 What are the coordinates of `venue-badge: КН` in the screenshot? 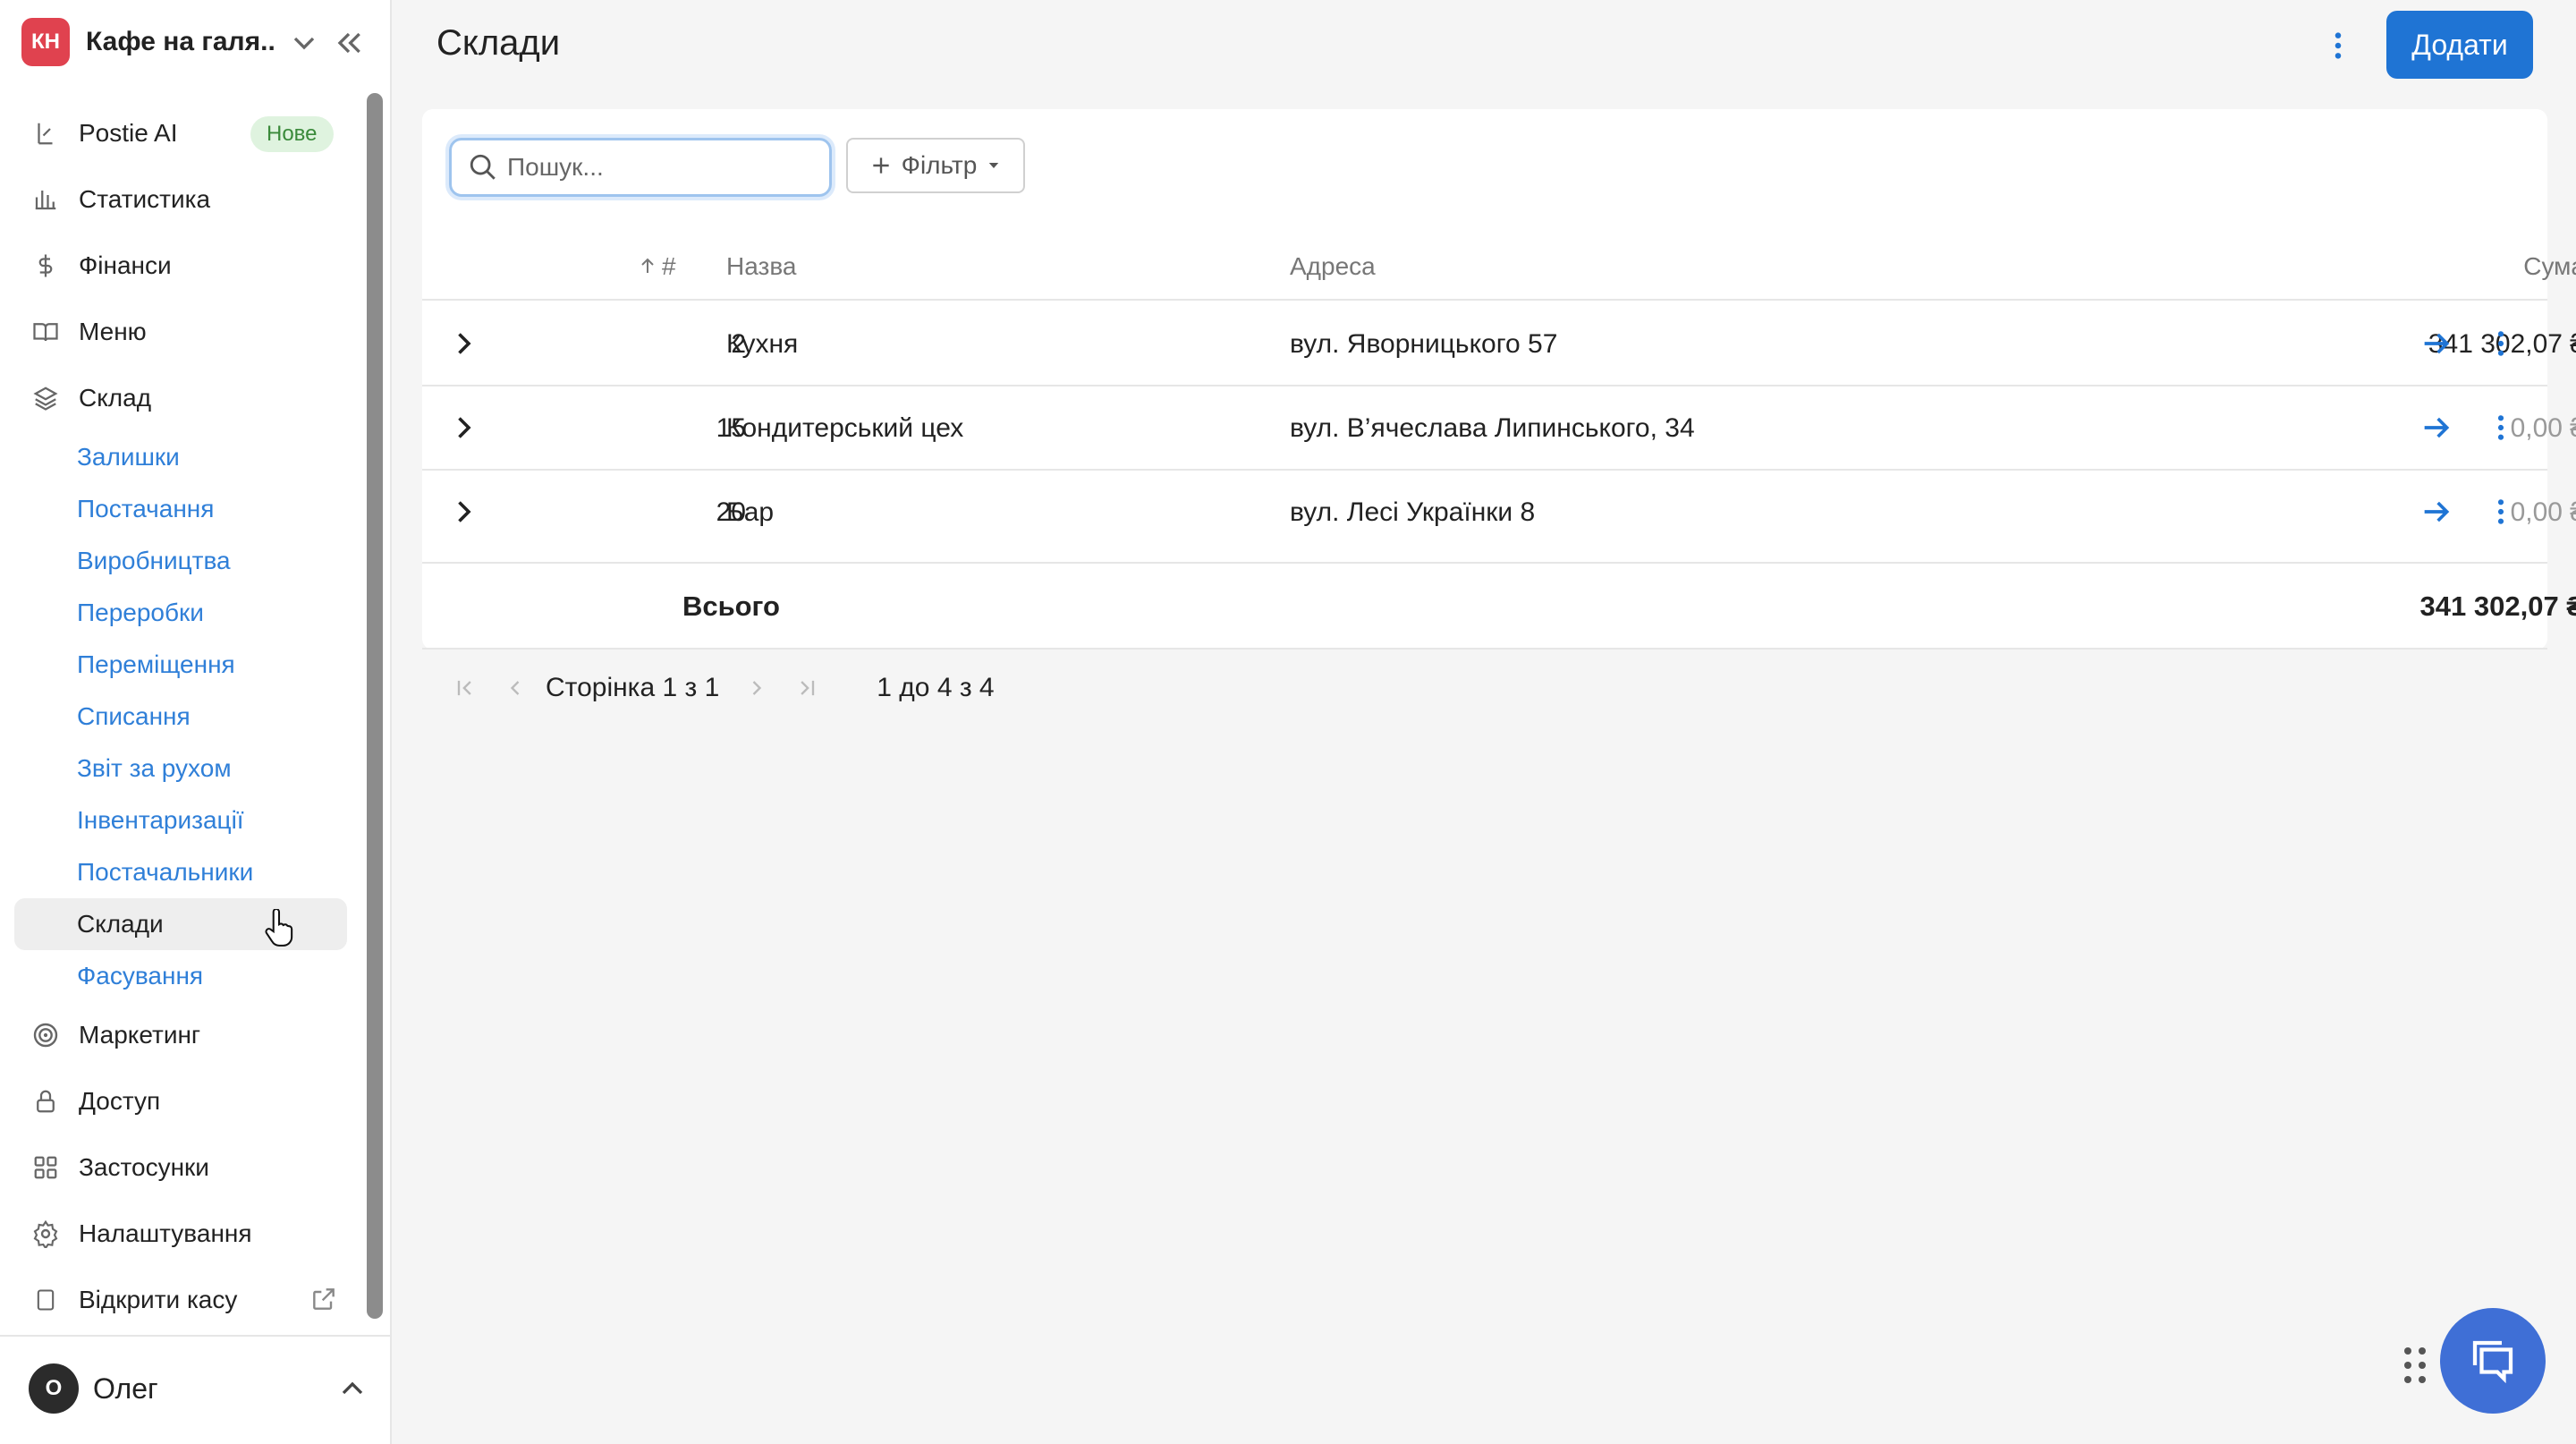 It's located at (45, 42).